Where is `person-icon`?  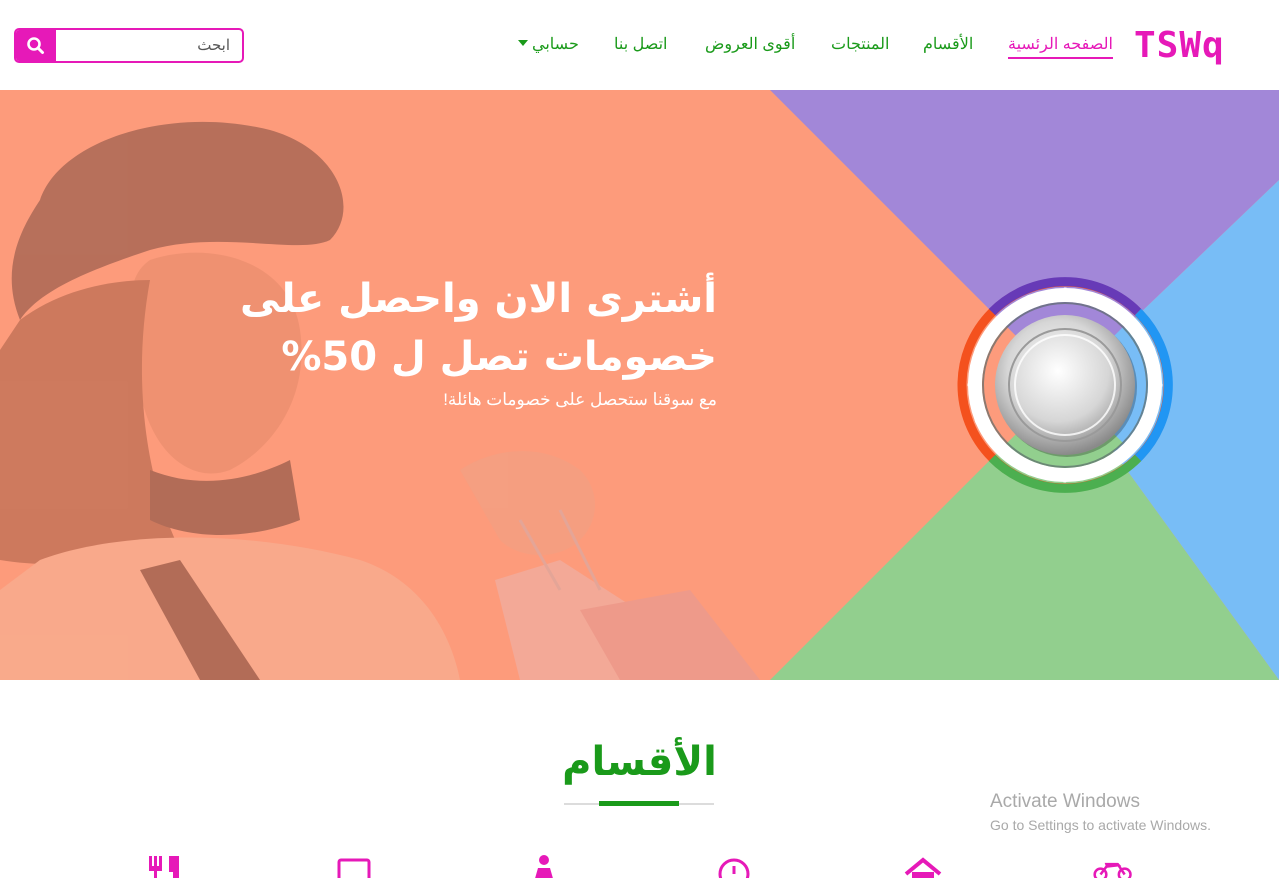 person-icon is located at coordinates (544, 865).